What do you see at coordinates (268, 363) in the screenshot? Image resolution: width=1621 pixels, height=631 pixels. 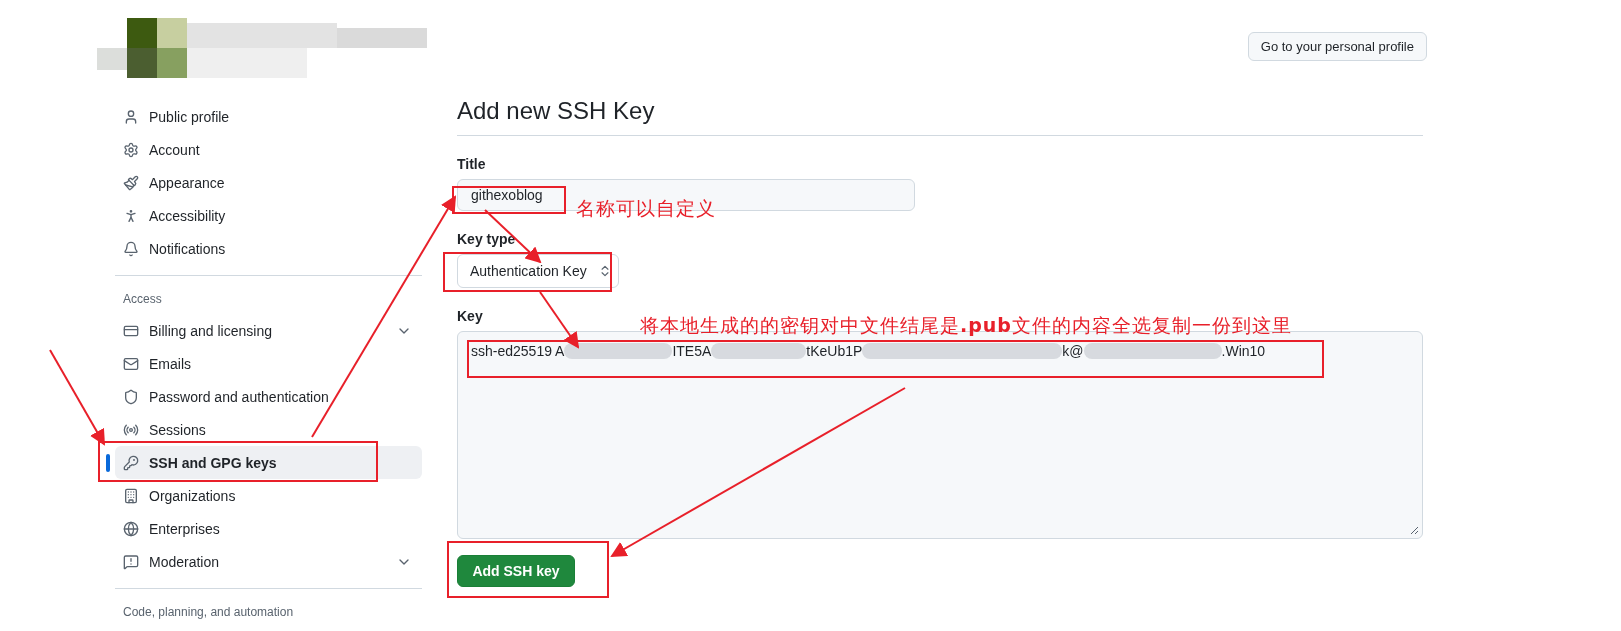 I see `sidebar-item: Emails` at bounding box center [268, 363].